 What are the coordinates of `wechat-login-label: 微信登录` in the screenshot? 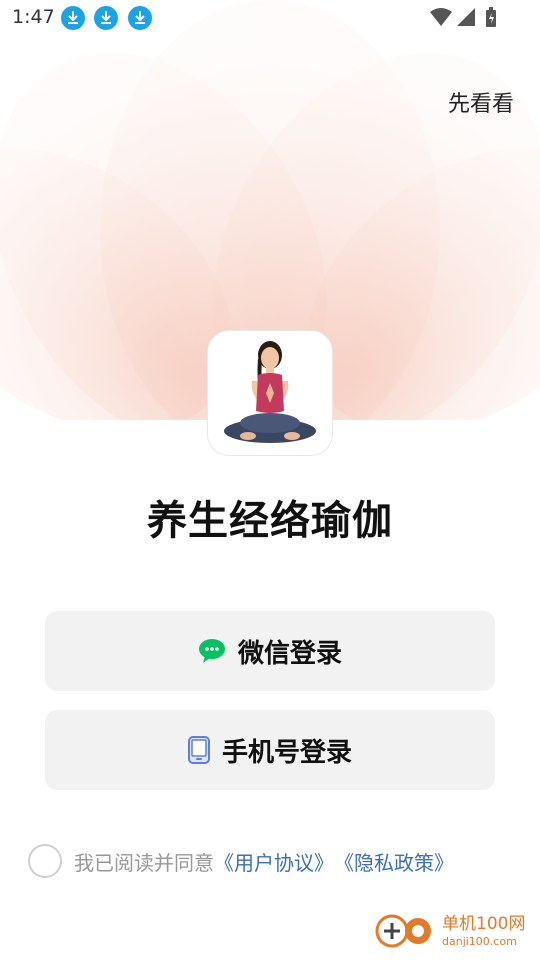 It's located at (289, 653).